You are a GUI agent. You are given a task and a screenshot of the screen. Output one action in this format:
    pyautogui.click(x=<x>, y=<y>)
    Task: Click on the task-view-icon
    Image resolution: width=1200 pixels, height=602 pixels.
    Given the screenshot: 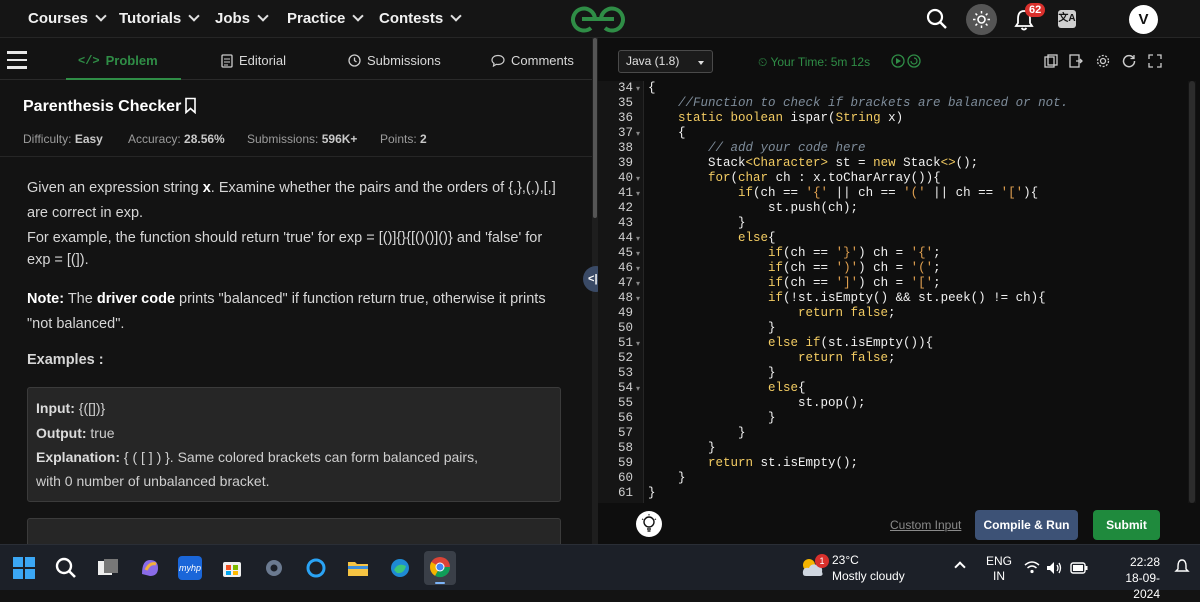 What is the action you would take?
    pyautogui.click(x=108, y=568)
    